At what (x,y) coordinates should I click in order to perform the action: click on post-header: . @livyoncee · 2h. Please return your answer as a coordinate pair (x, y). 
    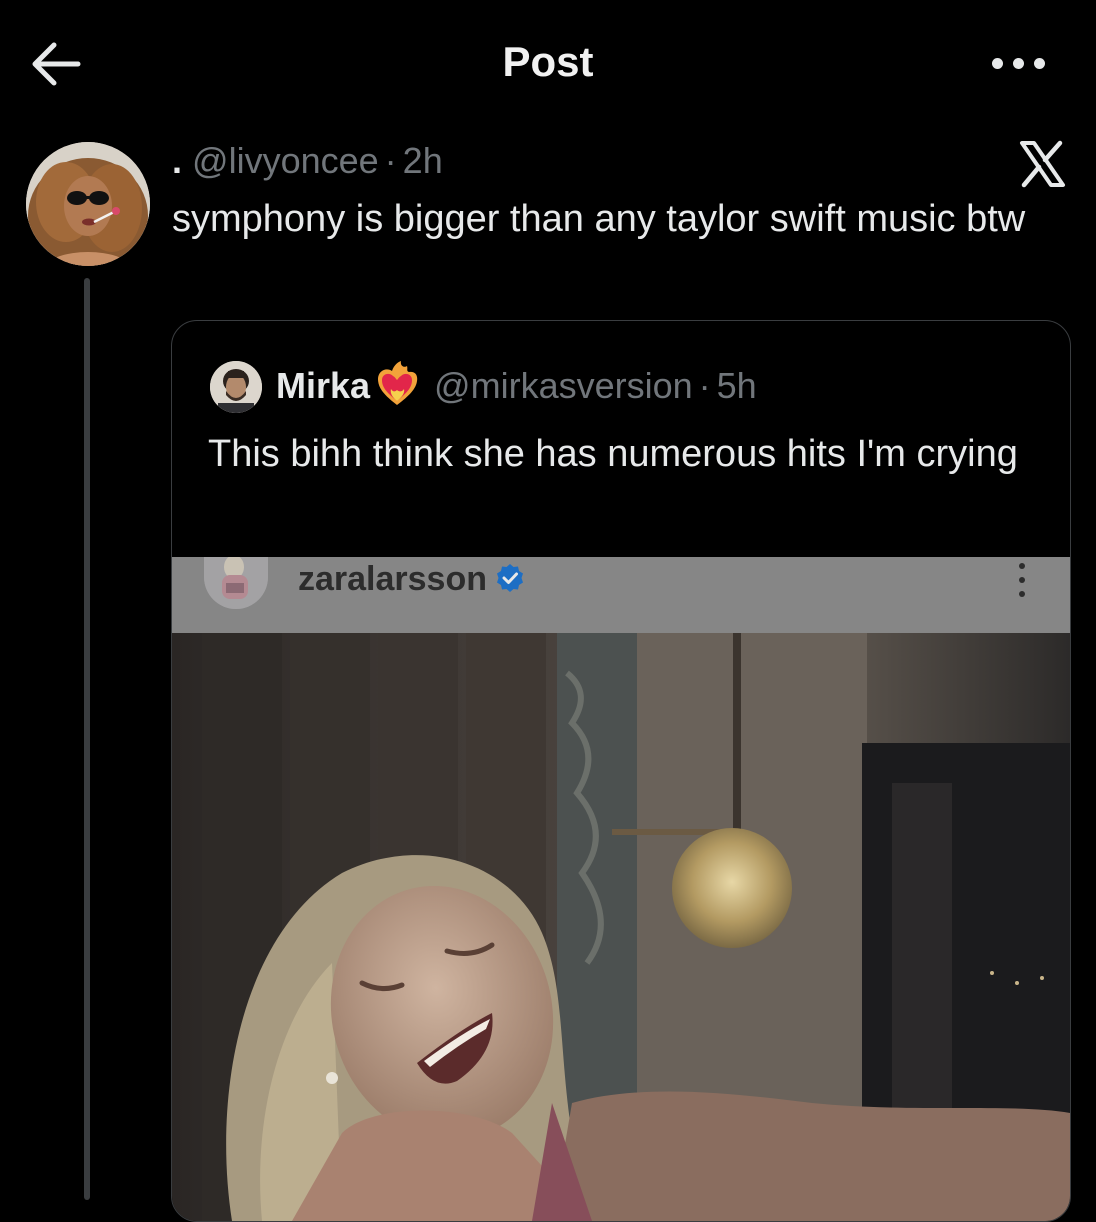
    Looking at the image, I should click on (307, 161).